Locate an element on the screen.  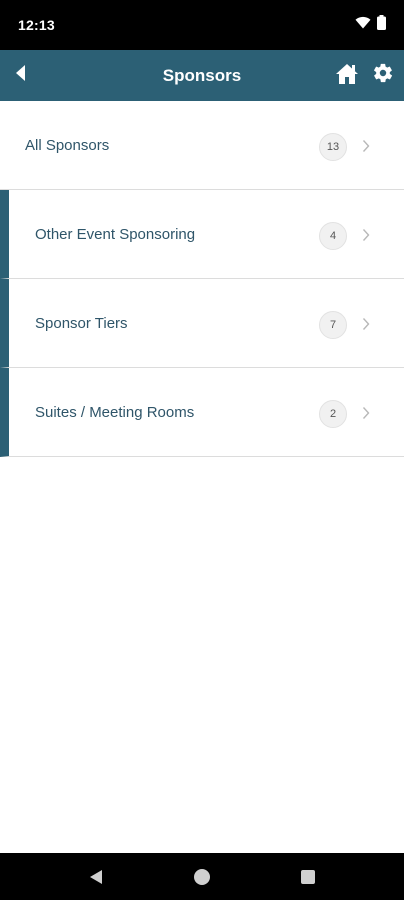
list-item-label: Sponsor Tiers is located at coordinates (81, 323).